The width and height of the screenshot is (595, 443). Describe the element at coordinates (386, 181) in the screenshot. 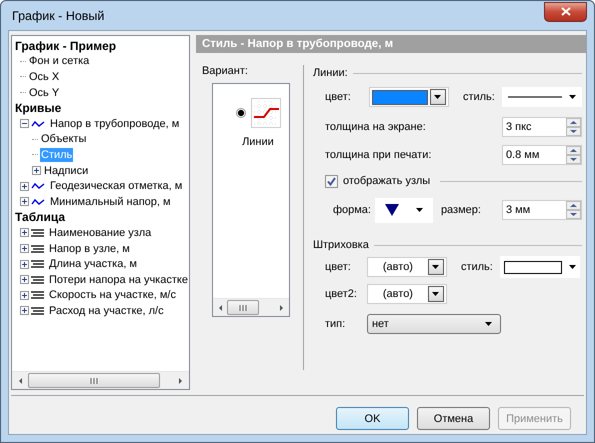

I see `checkbox-label: отображать узлы` at that location.